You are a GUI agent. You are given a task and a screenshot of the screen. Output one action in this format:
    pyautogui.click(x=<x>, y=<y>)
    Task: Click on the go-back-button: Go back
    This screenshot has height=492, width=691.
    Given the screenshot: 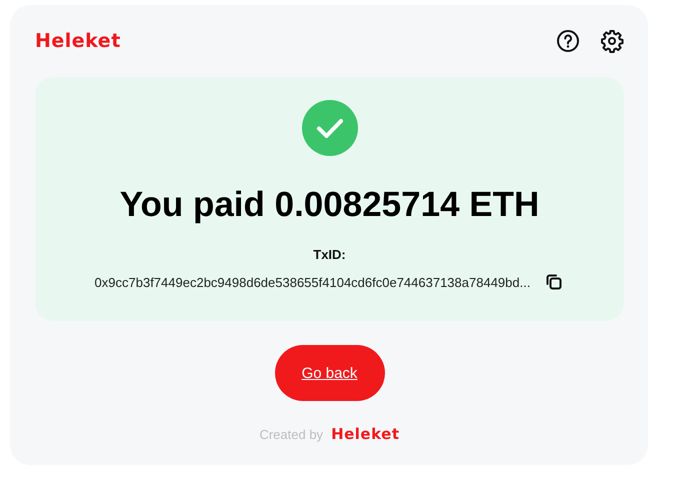 What is the action you would take?
    pyautogui.click(x=329, y=373)
    